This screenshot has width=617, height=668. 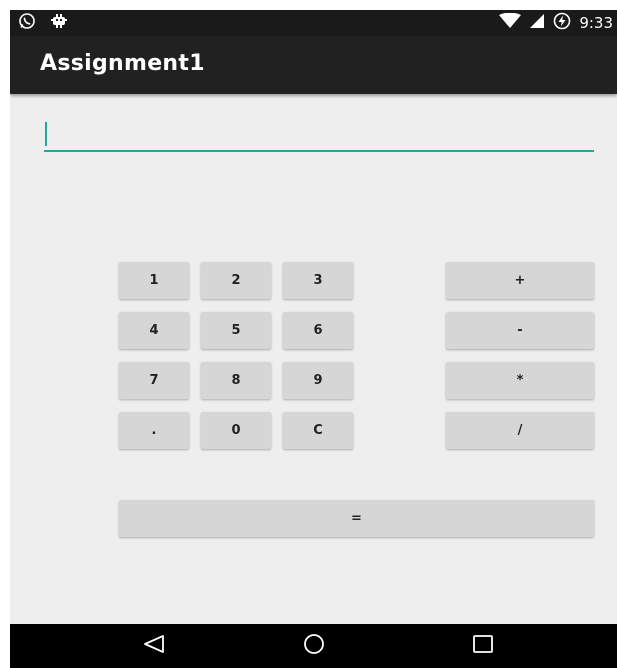 What do you see at coordinates (59, 23) in the screenshot?
I see `notification-bug-icon` at bounding box center [59, 23].